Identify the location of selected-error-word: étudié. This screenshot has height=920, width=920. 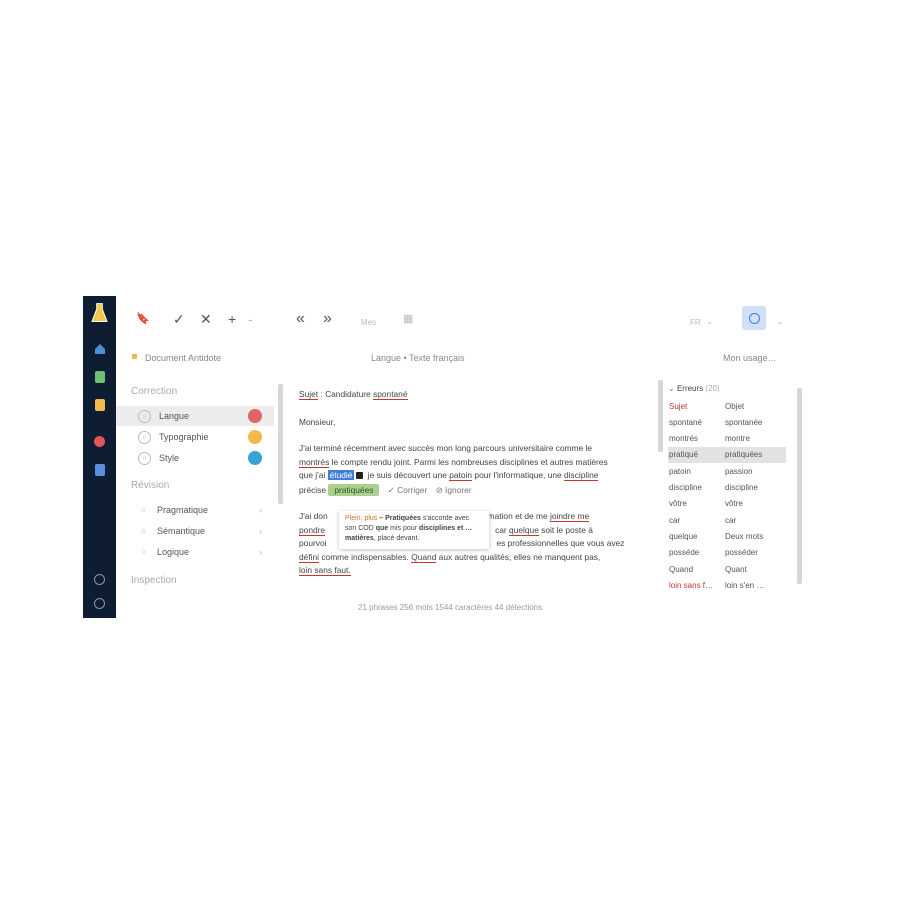
(341, 475).